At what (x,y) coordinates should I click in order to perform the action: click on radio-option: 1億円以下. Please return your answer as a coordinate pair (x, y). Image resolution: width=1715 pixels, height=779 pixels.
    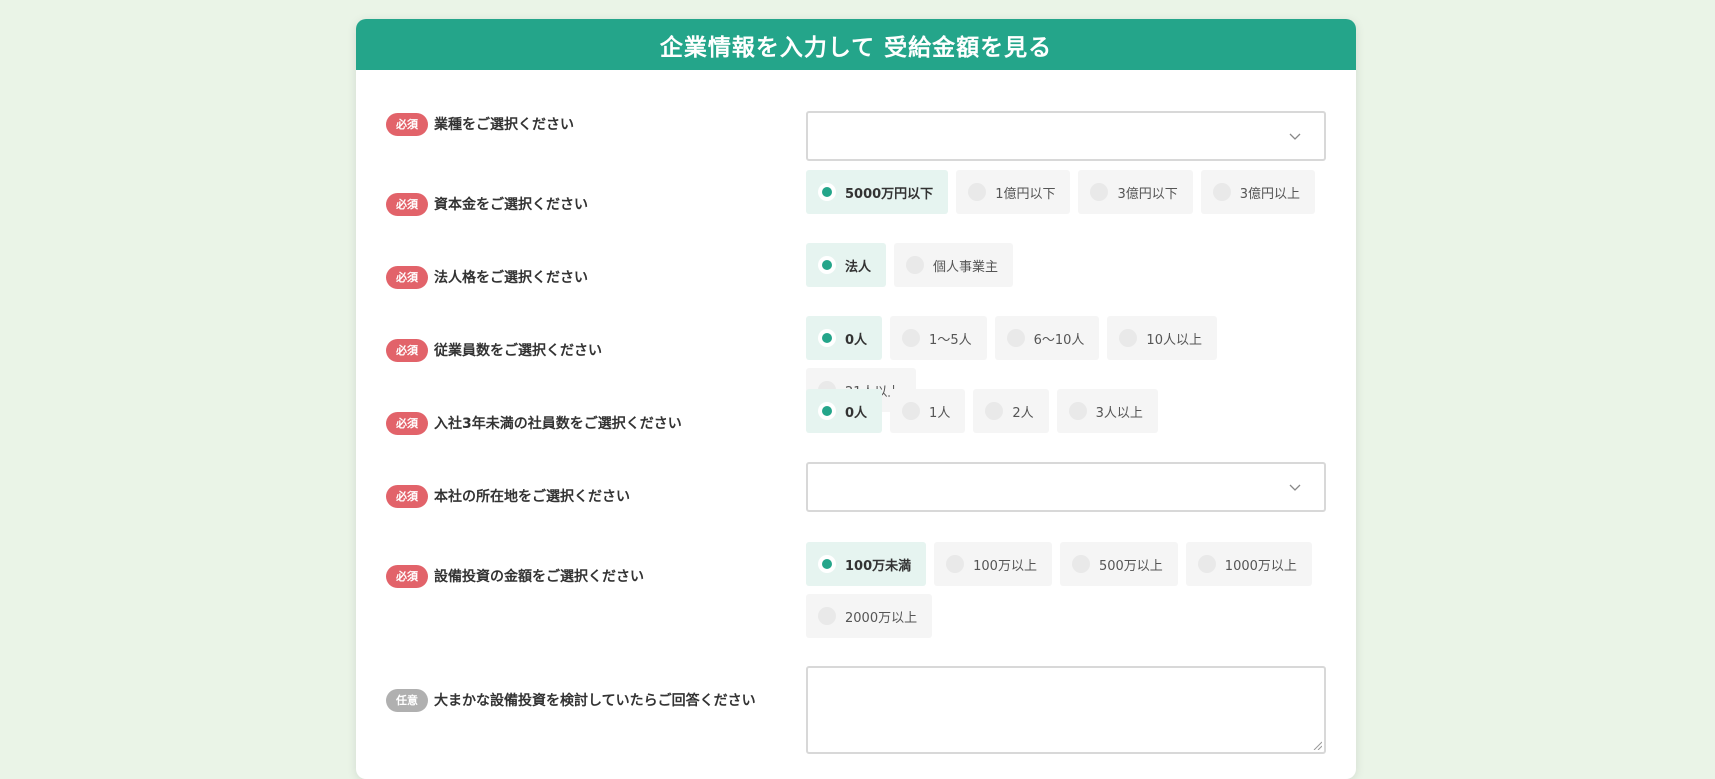
    Looking at the image, I should click on (1013, 192).